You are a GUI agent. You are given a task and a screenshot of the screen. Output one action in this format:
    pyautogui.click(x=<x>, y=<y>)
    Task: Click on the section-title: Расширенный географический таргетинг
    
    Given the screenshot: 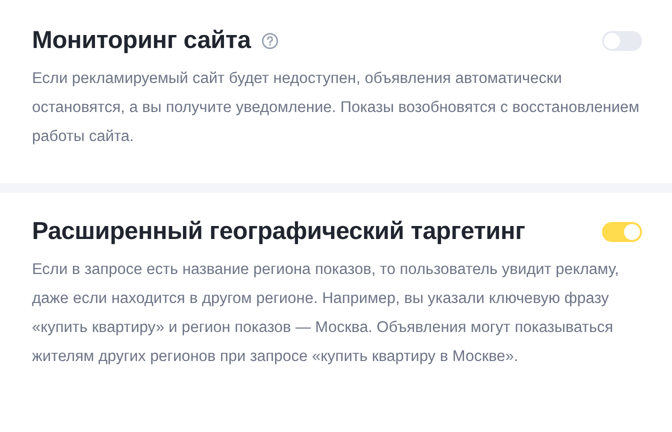 What is the action you would take?
    pyautogui.click(x=279, y=232)
    